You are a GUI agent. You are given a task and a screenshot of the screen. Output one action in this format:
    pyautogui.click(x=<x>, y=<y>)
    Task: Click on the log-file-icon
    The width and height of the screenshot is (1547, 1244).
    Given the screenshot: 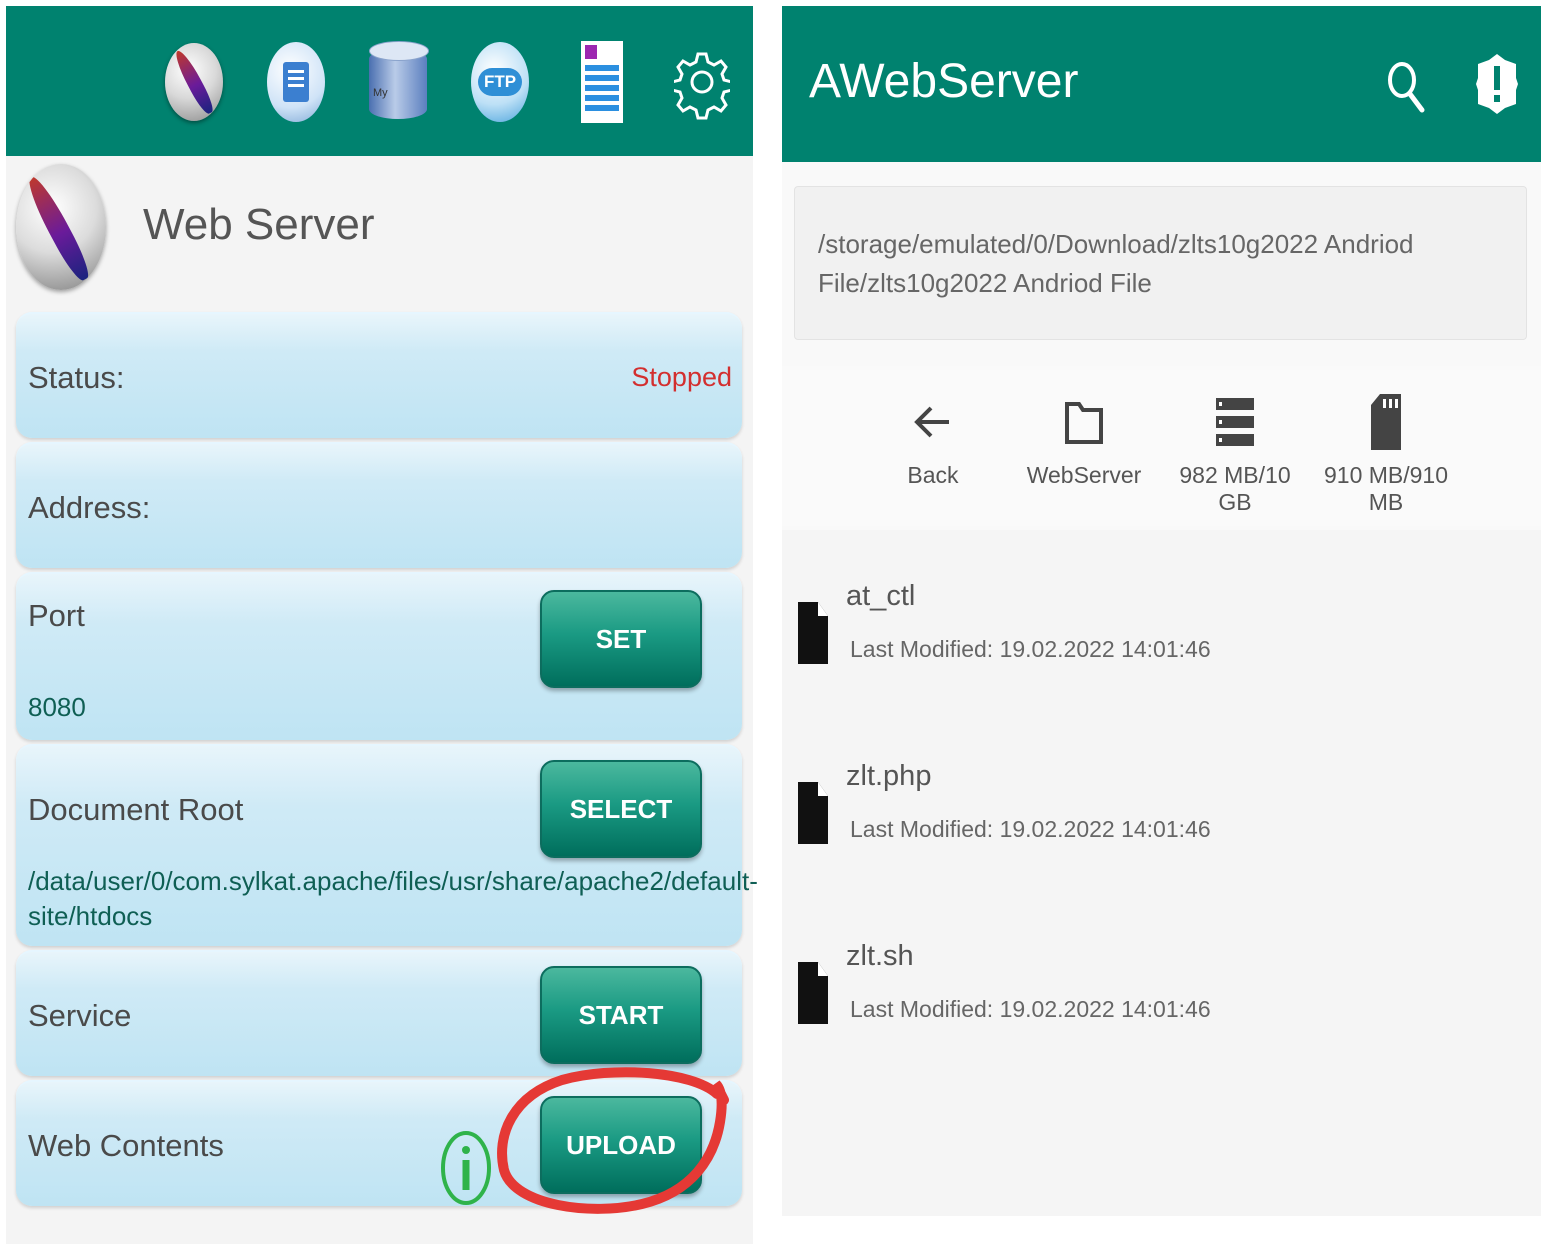 What is the action you would take?
    pyautogui.click(x=296, y=82)
    